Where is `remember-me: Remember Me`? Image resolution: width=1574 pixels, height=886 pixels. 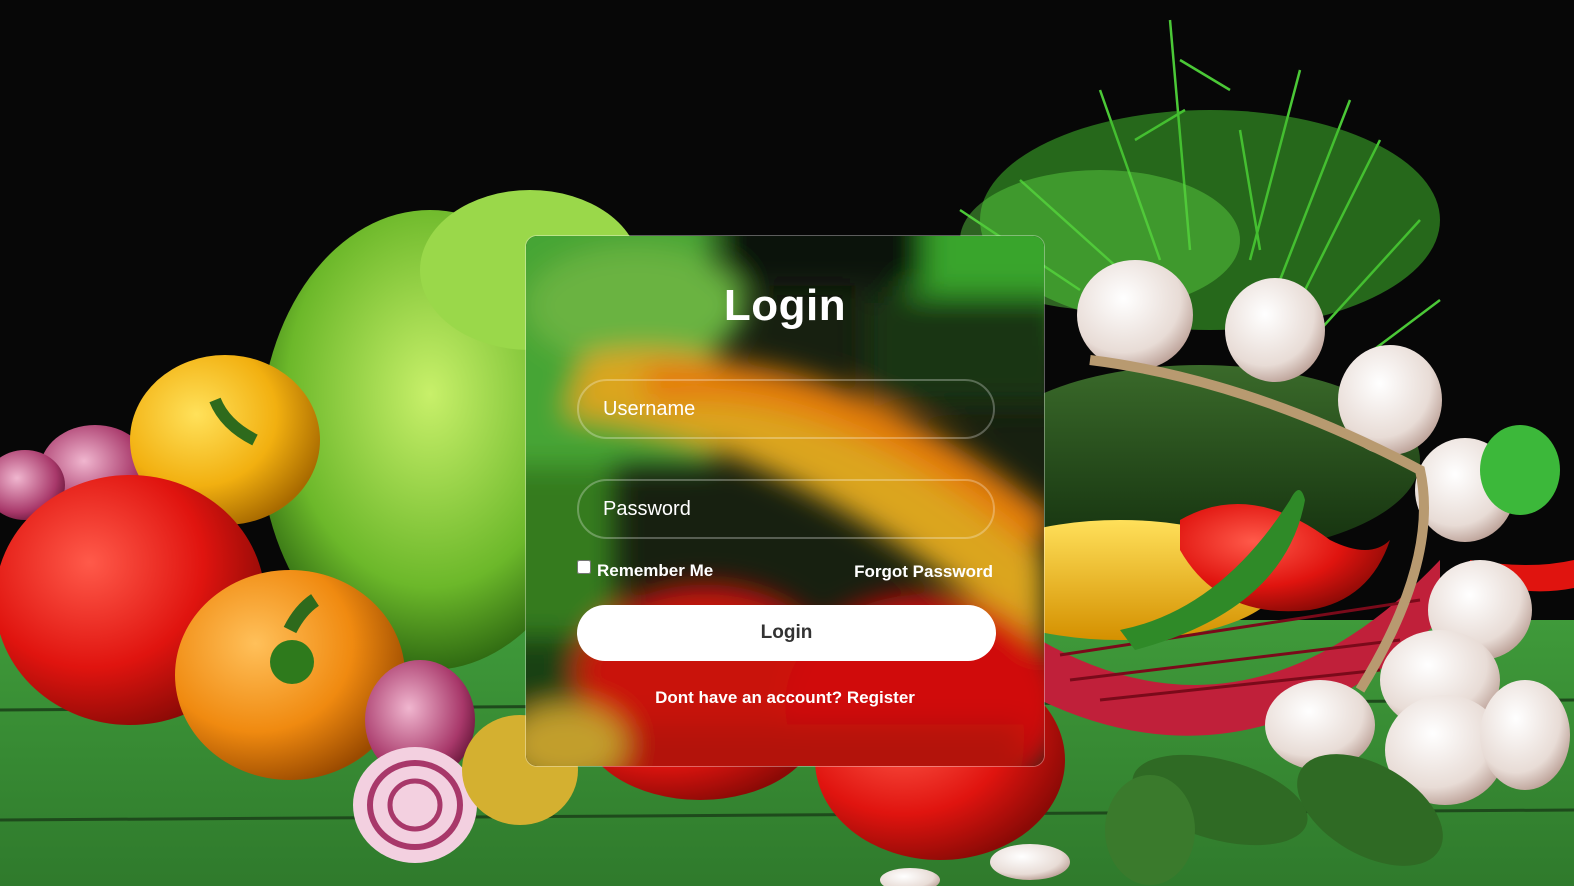 remember-me: Remember Me is located at coordinates (645, 570).